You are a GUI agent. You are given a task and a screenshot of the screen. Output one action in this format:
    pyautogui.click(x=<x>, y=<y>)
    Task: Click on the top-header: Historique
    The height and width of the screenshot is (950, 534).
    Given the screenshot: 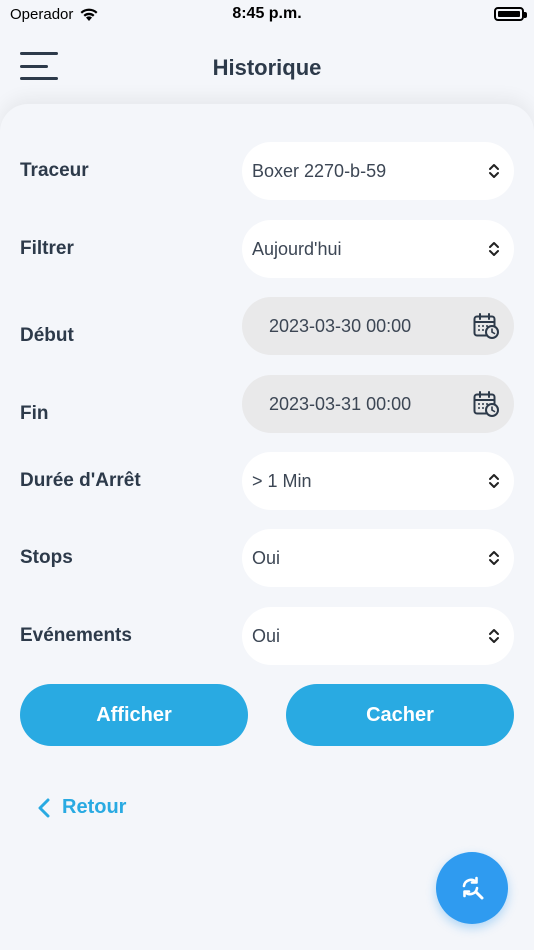 What is the action you would take?
    pyautogui.click(x=267, y=68)
    